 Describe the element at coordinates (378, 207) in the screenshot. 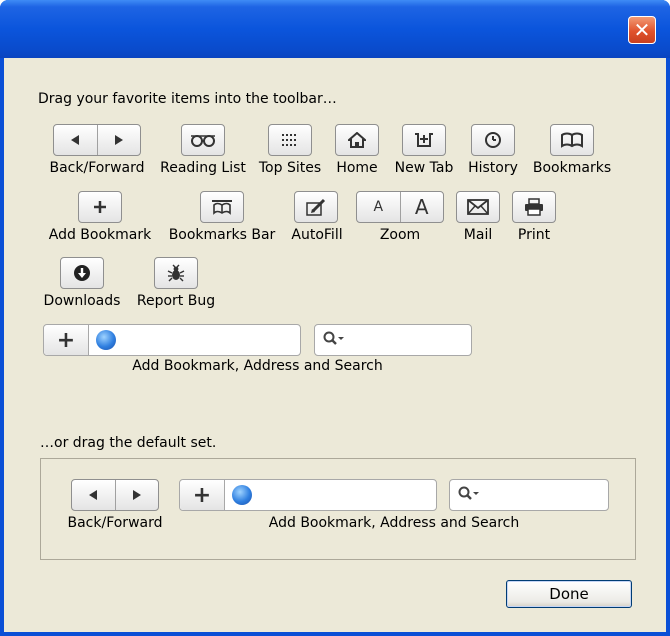

I see `zoom-out-button: A` at that location.